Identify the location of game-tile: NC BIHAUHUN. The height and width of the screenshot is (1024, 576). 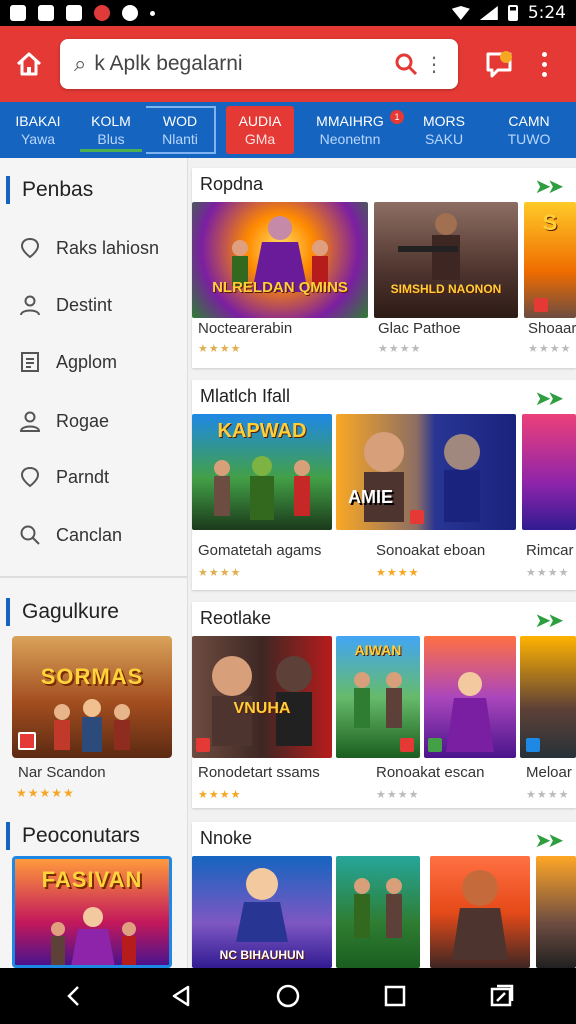
(262, 912).